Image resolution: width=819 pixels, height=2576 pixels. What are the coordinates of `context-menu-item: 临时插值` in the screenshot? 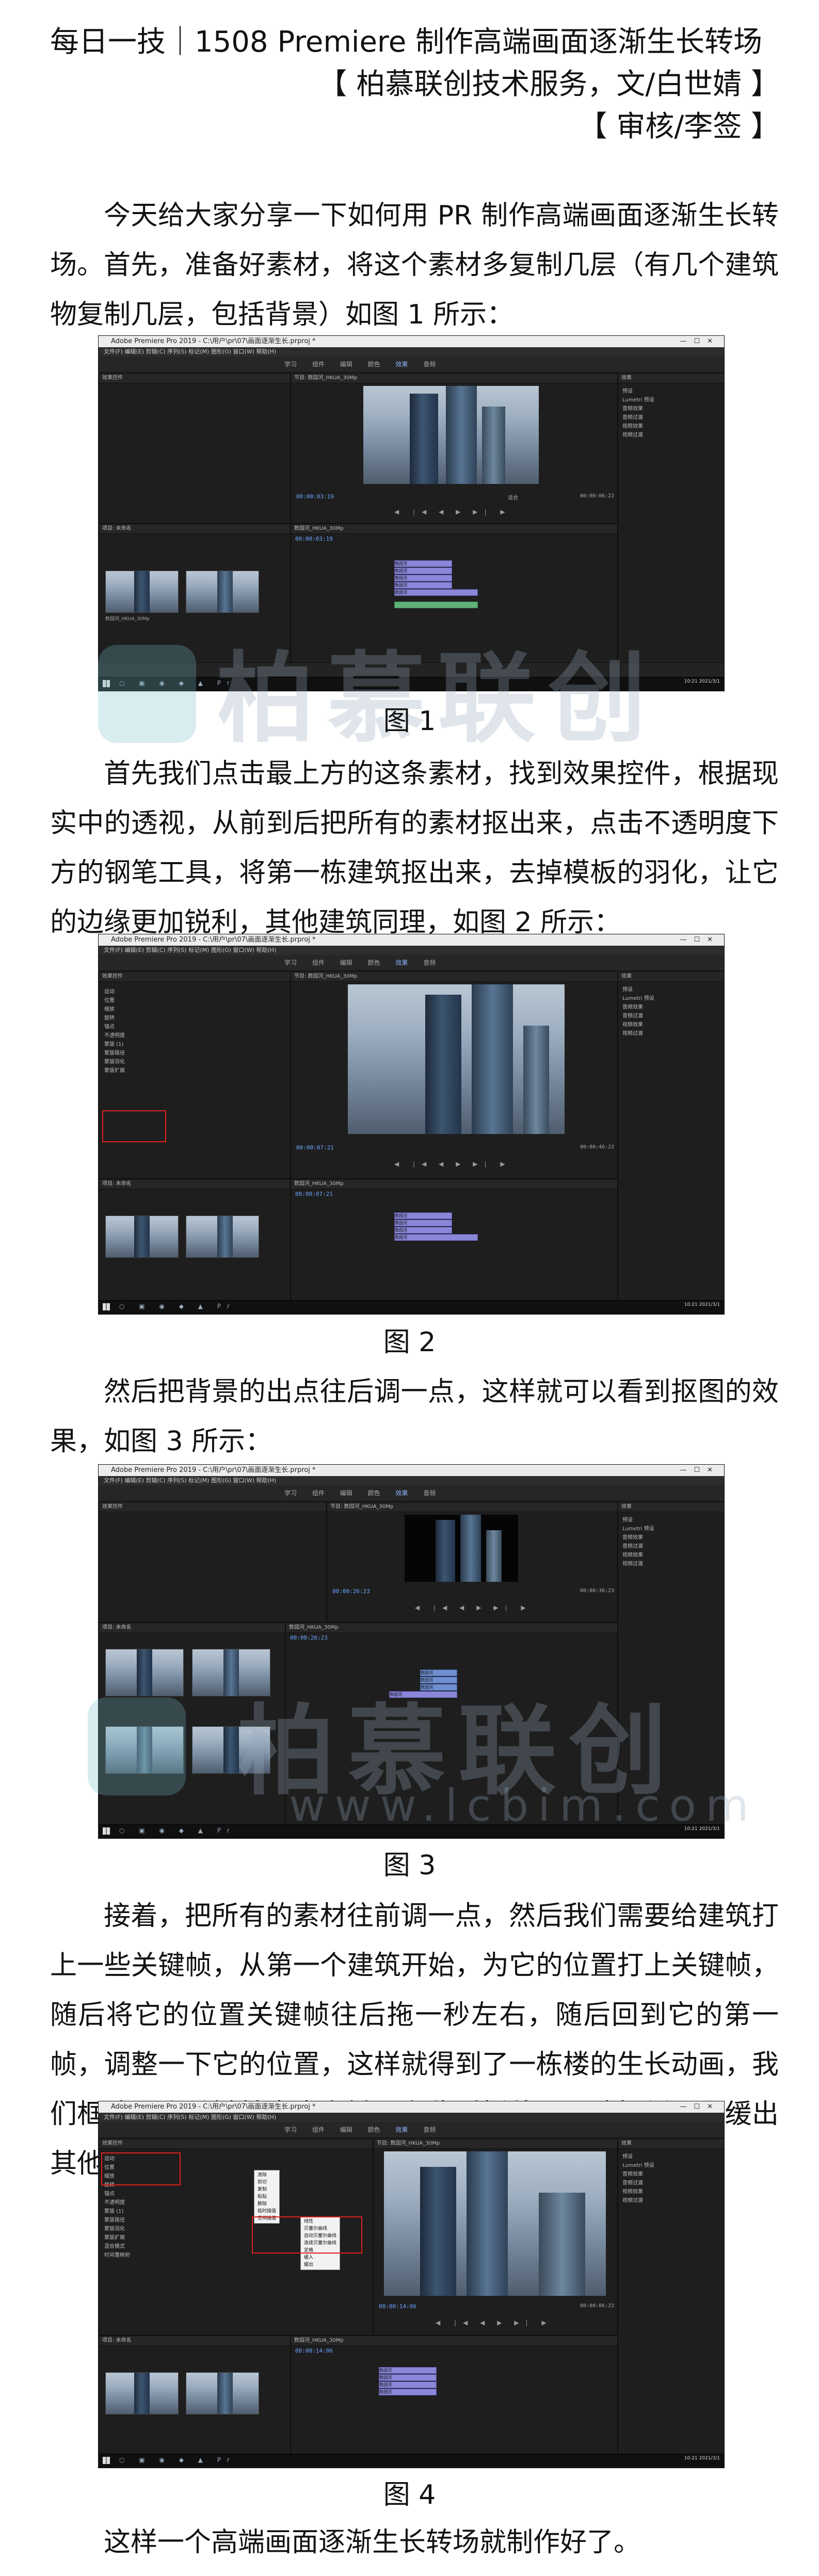 It's located at (267, 2211).